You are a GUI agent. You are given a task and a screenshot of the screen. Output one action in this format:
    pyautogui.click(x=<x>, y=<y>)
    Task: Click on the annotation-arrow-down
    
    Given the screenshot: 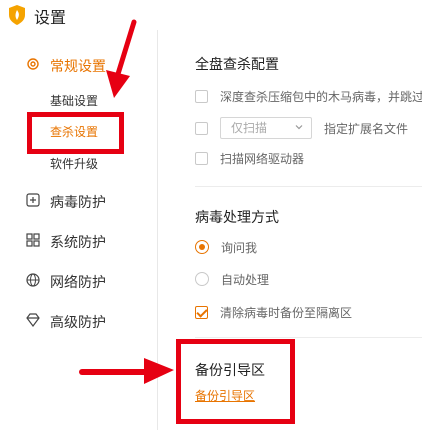 What is the action you would take?
    pyautogui.click(x=121, y=58)
    